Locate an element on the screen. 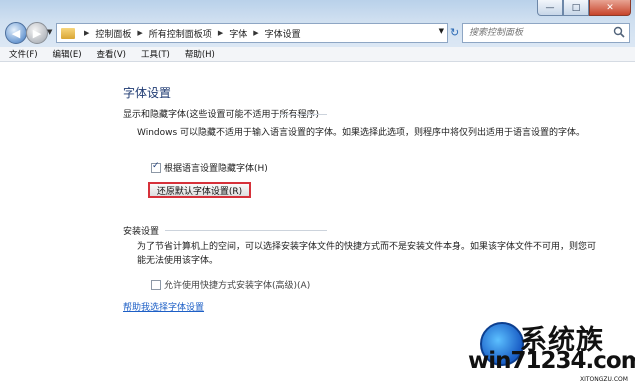 This screenshot has width=635, height=383. install-settings-heading: 安装设置 is located at coordinates (141, 232).